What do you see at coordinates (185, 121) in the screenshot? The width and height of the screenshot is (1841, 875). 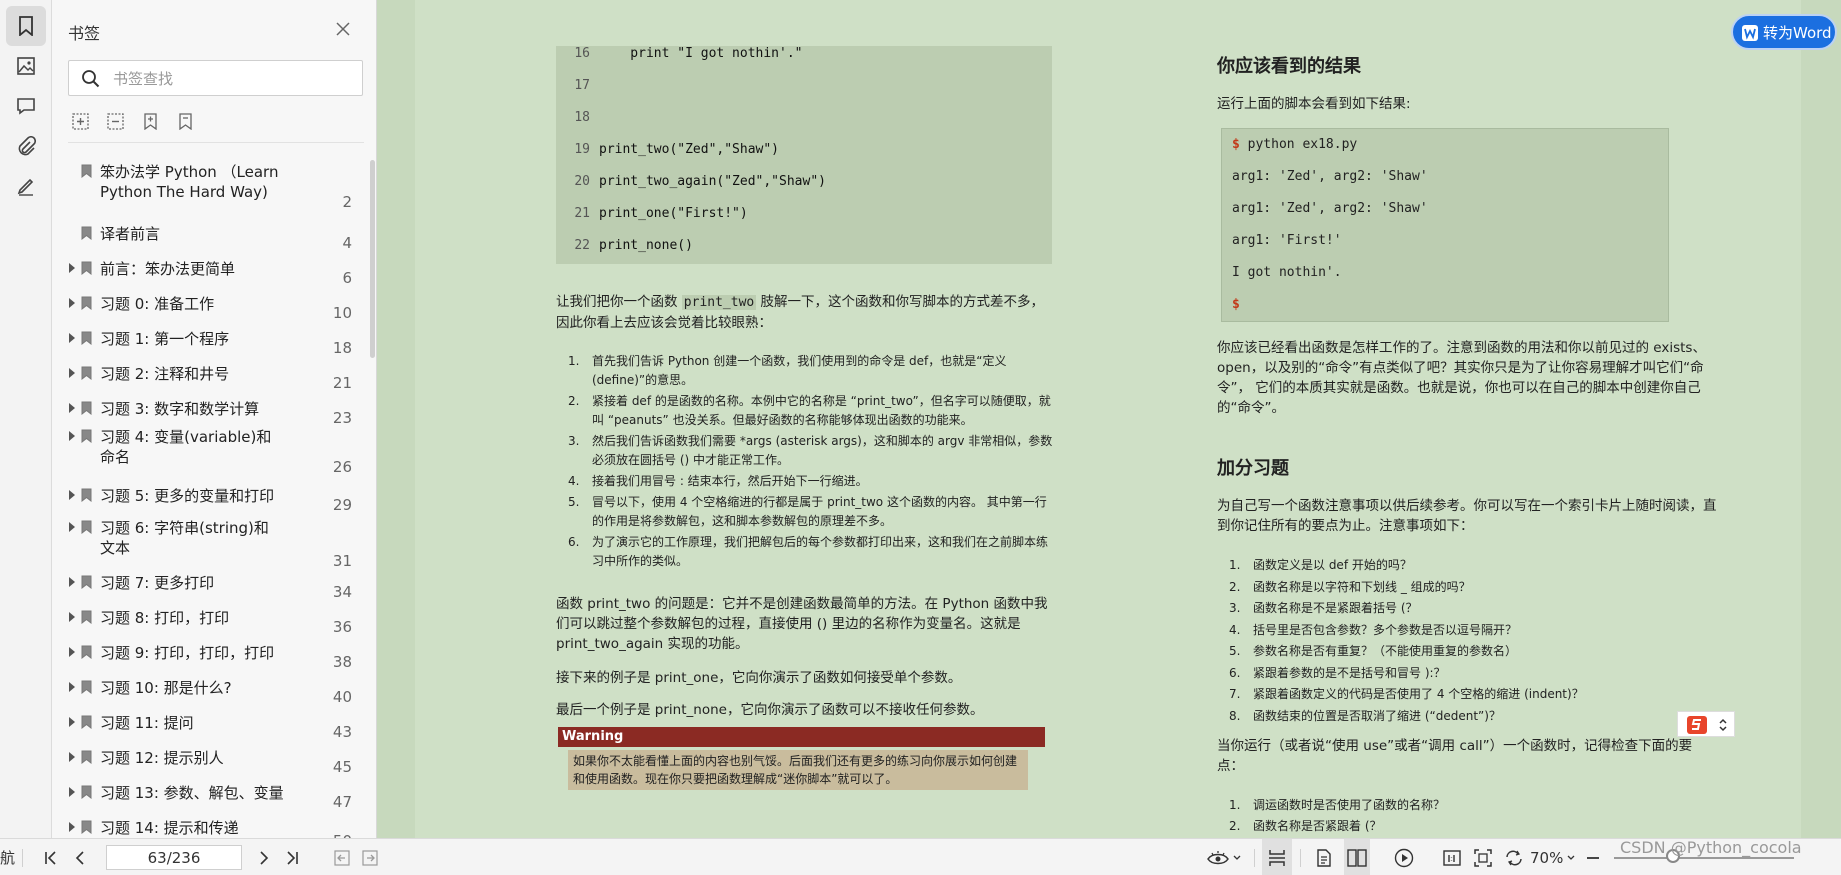 I see `bookmark-outline-icon` at bounding box center [185, 121].